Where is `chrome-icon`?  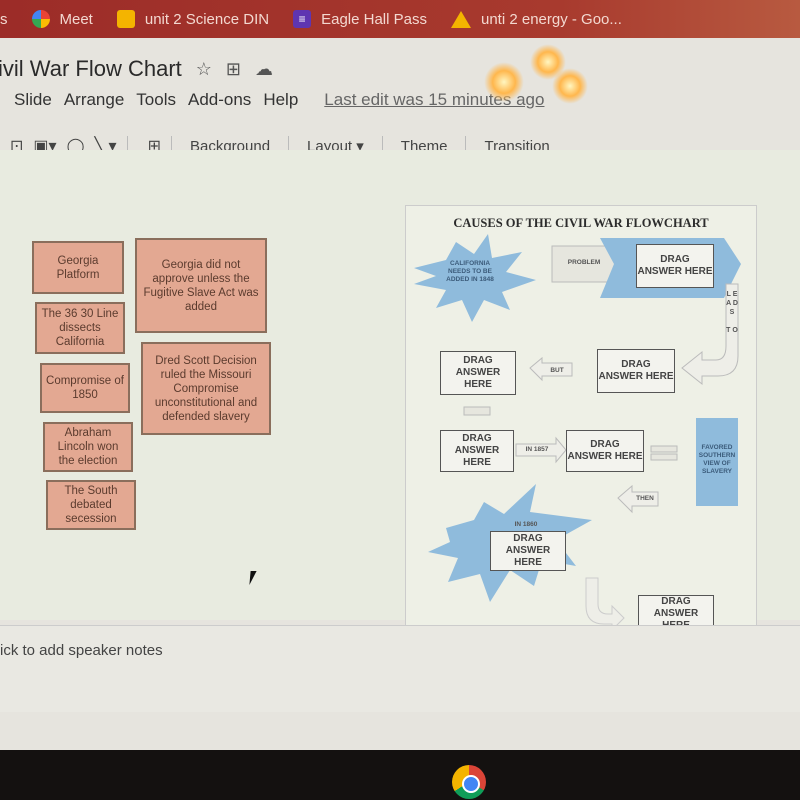 chrome-icon is located at coordinates (469, 782).